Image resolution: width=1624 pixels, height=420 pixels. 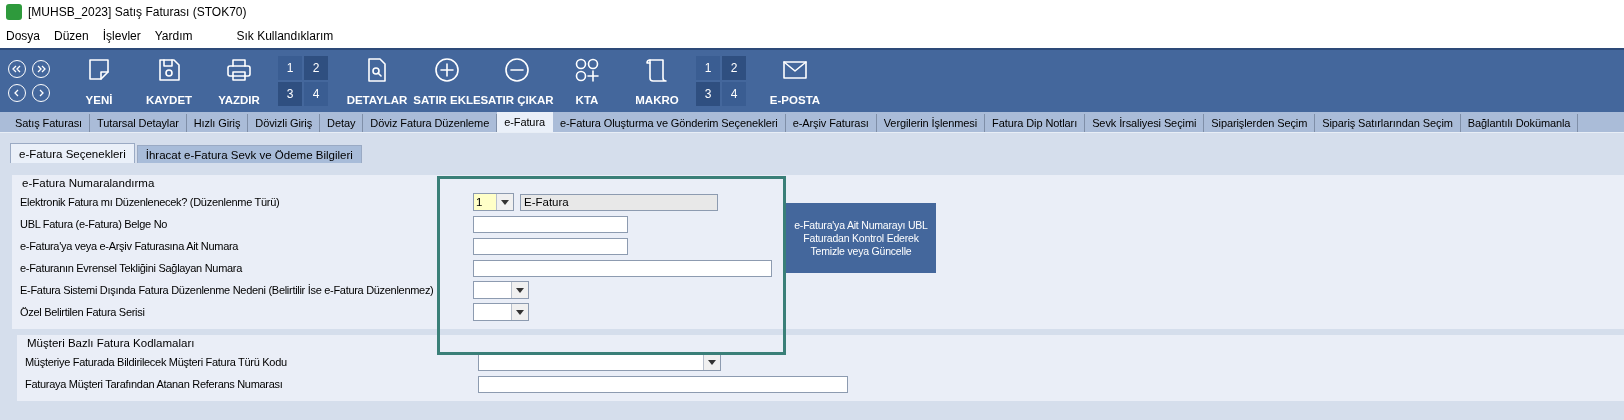 What do you see at coordinates (284, 123) in the screenshot?
I see `tab: Dövizli Giriş` at bounding box center [284, 123].